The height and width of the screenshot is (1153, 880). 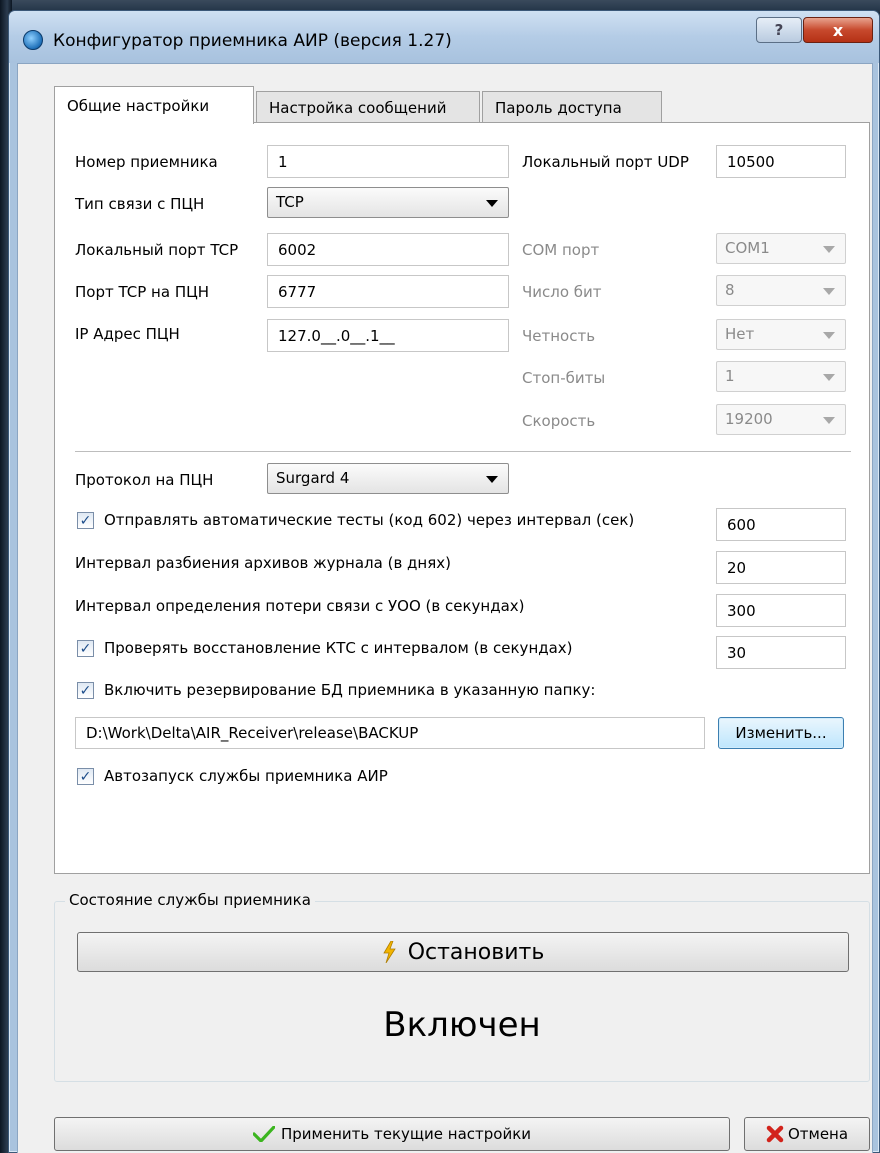 What do you see at coordinates (559, 336) in the screenshot?
I see `parity-label: Четность` at bounding box center [559, 336].